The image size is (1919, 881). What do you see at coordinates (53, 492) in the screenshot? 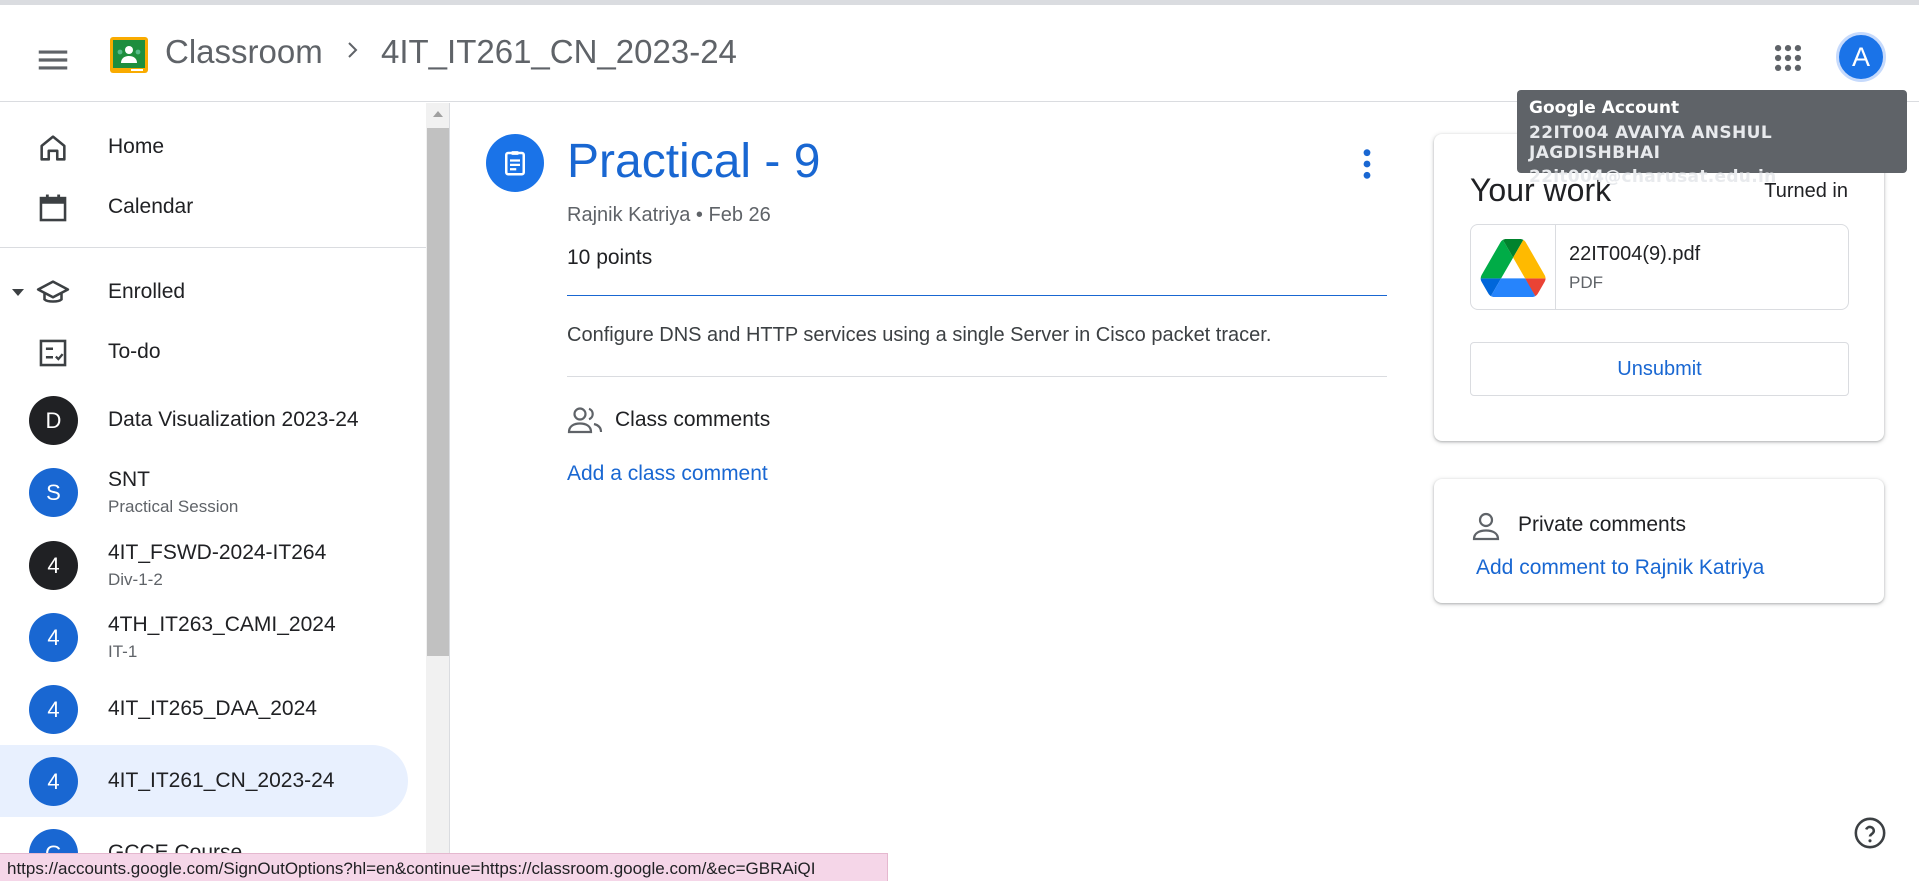
I see `course-avatar: S` at bounding box center [53, 492].